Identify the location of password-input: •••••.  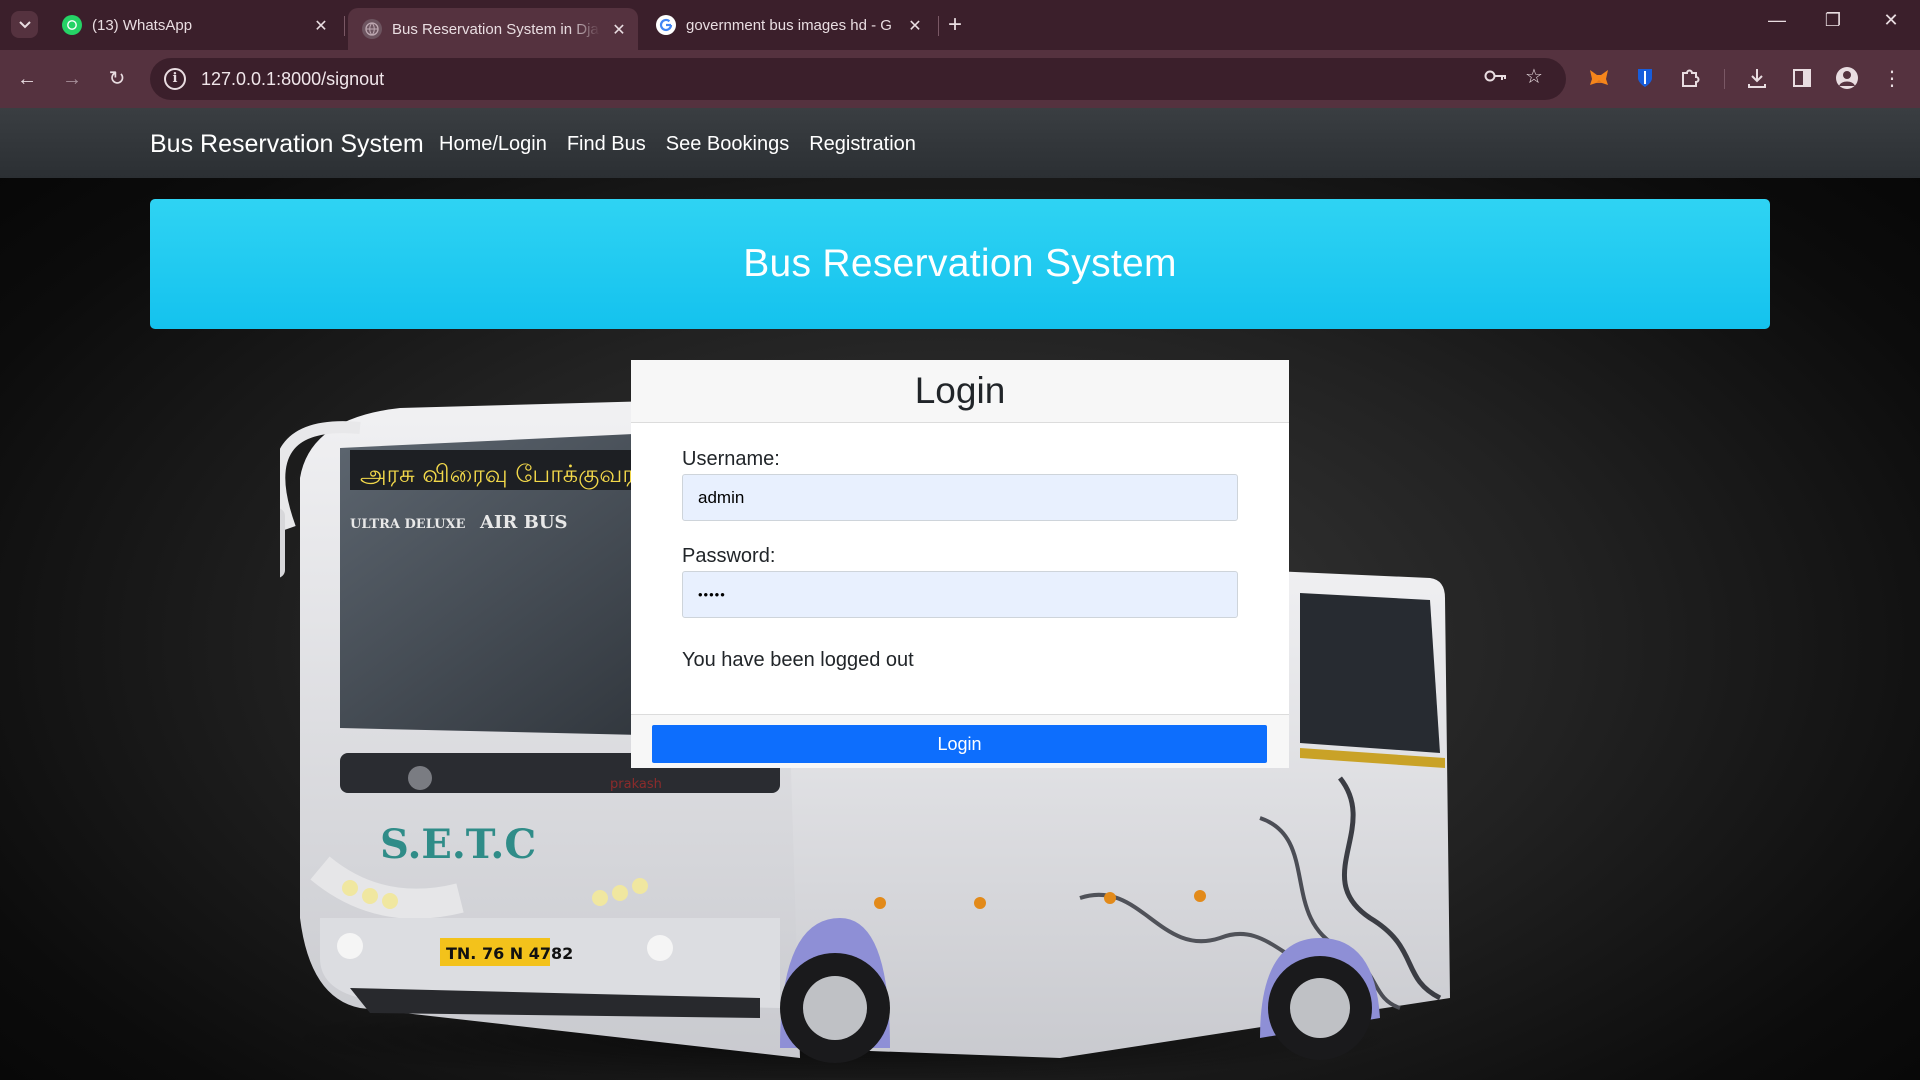
(960, 594).